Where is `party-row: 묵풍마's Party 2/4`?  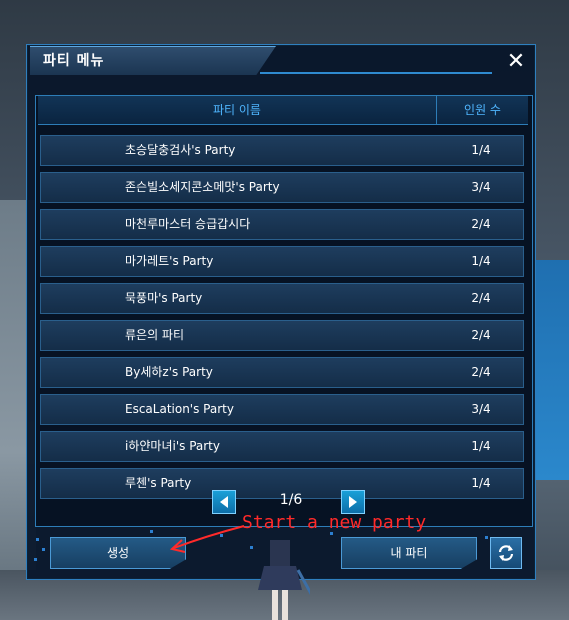 party-row: 묵풍마's Party 2/4 is located at coordinates (282, 298).